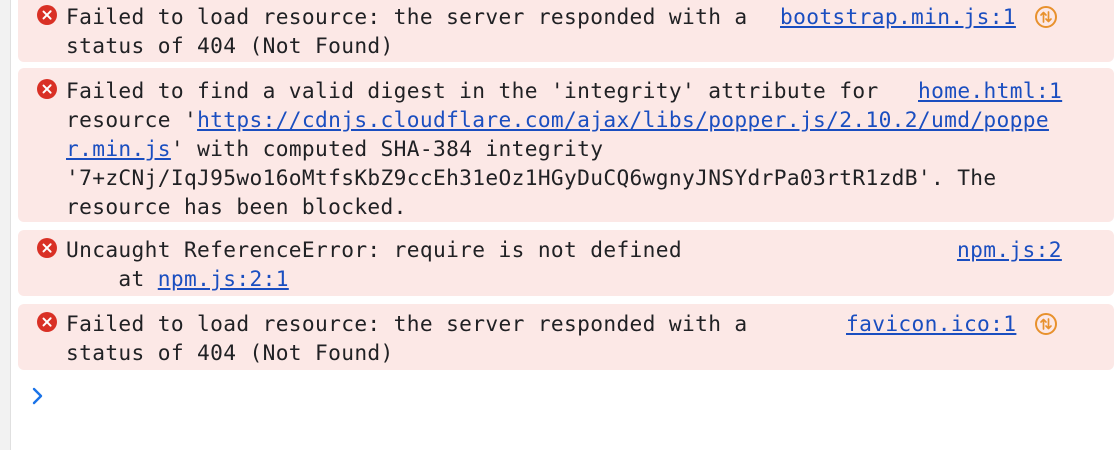 The height and width of the screenshot is (450, 1114). I want to click on integrity-url-link-continued: r.min.js, so click(118, 148).